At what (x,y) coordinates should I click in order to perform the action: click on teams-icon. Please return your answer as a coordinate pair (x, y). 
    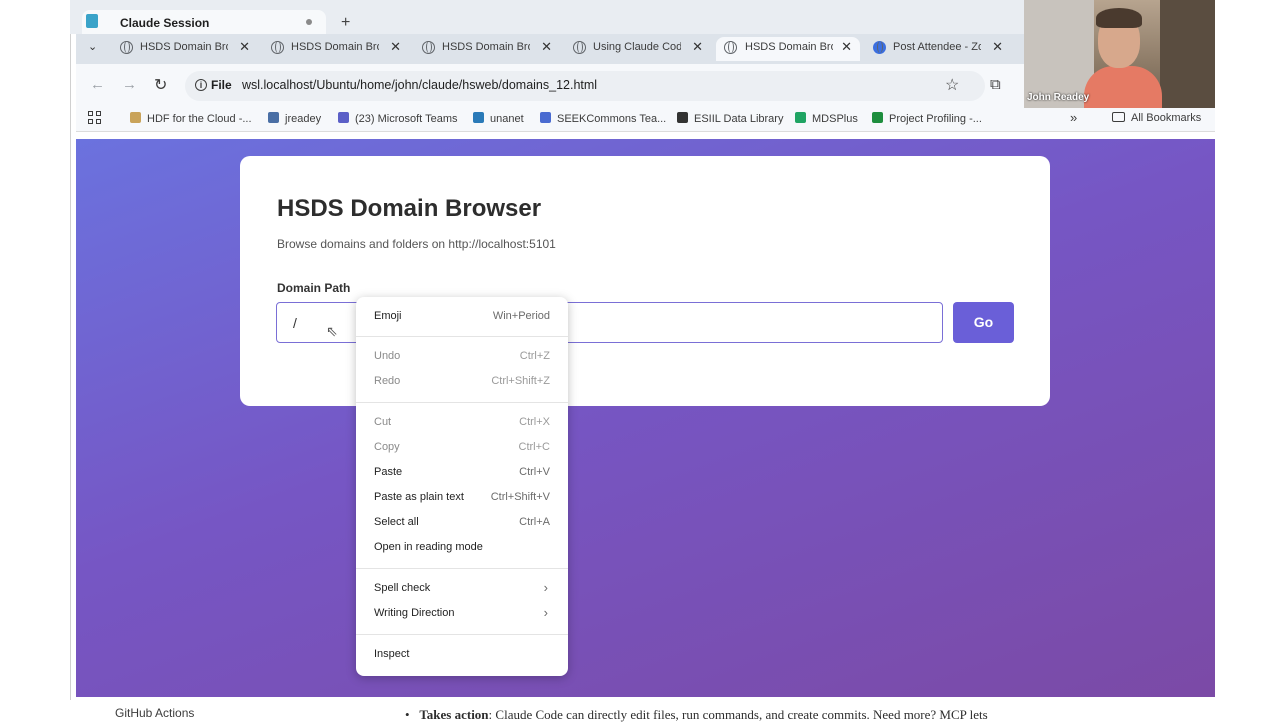
    Looking at the image, I should click on (343, 117).